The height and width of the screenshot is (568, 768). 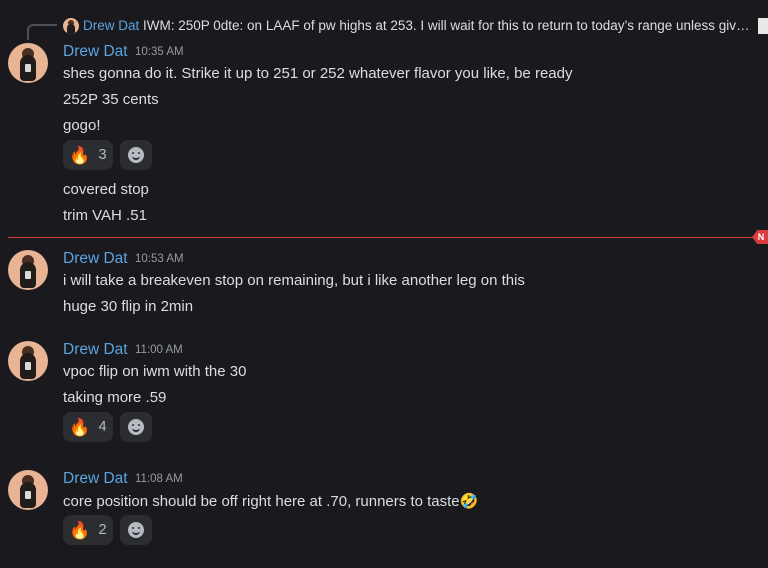 What do you see at coordinates (159, 259) in the screenshot?
I see `message-timestamp: 10:53 AM` at bounding box center [159, 259].